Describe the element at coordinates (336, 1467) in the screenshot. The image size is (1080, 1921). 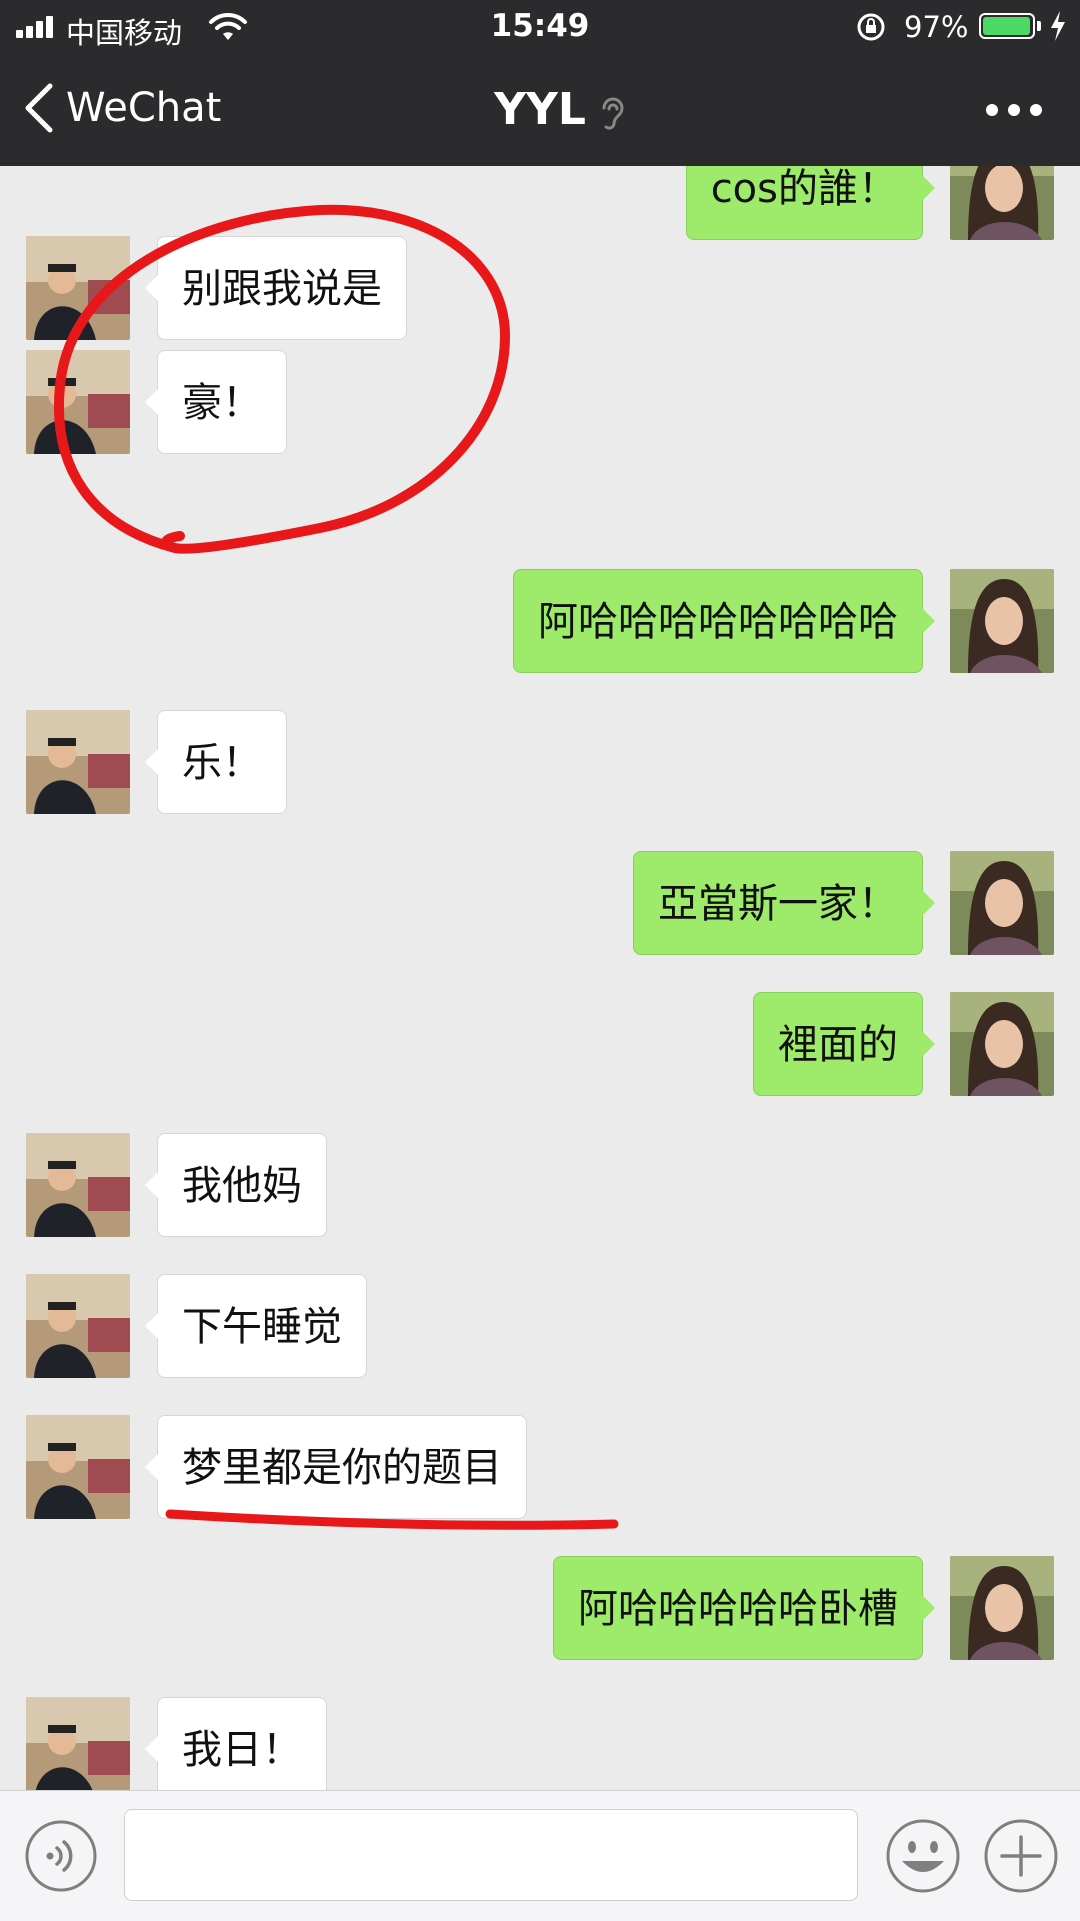
I see `message-bubble-received: 梦里都是你的题目` at that location.